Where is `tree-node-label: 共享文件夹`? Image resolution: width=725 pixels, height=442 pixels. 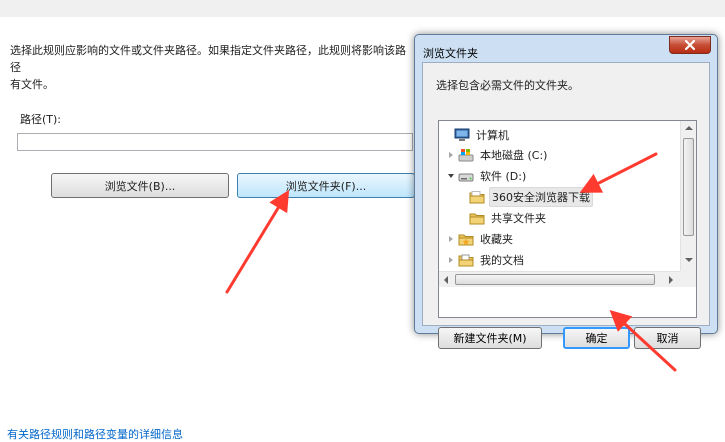
tree-node-label: 共享文件夹 is located at coordinates (518, 218).